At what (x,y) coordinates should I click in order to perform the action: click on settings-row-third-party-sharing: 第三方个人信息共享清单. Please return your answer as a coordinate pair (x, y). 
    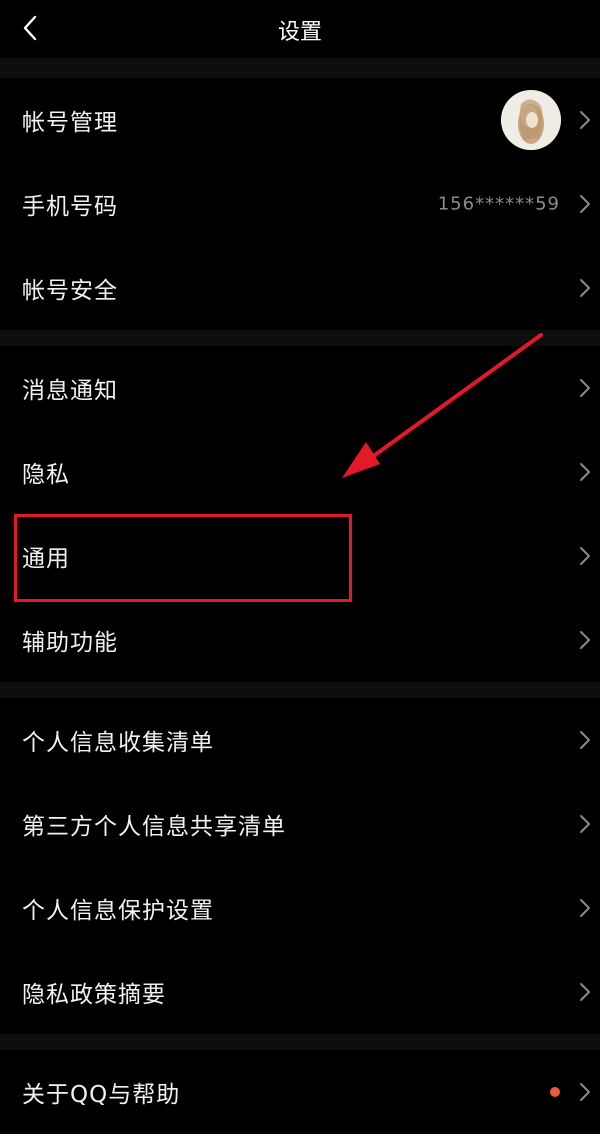
    Looking at the image, I should click on (300, 824).